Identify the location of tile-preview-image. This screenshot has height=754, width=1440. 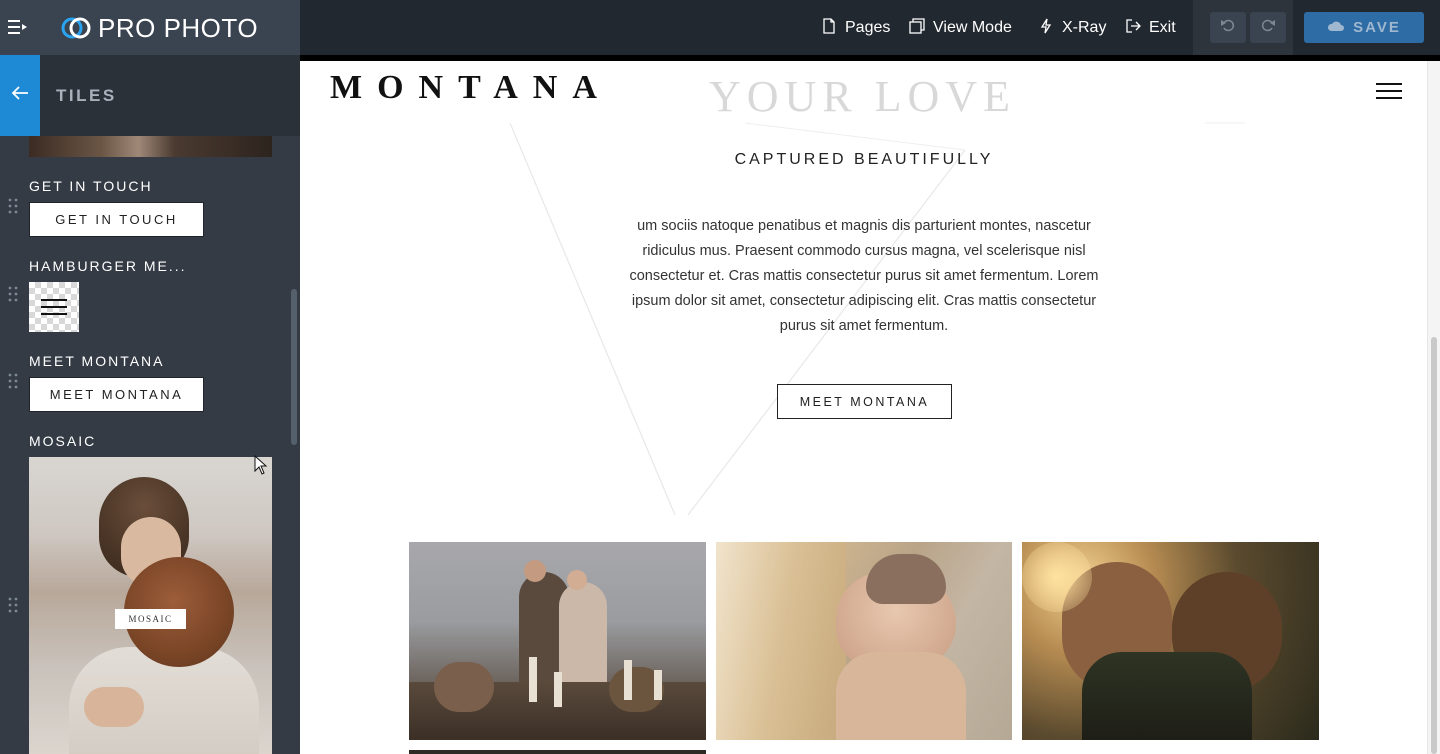
(150, 146).